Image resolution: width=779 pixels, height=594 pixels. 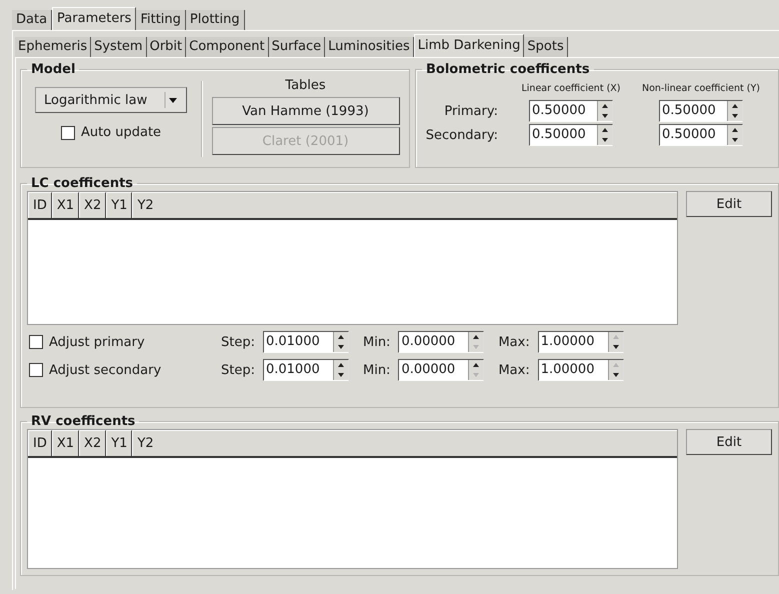 I want to click on group-title: RV coefficents, so click(x=83, y=421).